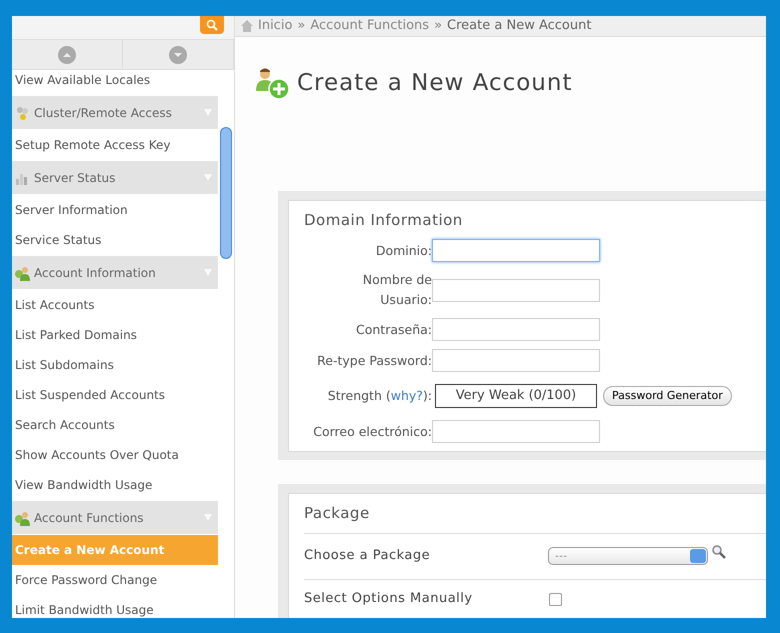 Image resolution: width=780 pixels, height=633 pixels. What do you see at coordinates (698, 556) in the screenshot?
I see `select-arrows-icon` at bounding box center [698, 556].